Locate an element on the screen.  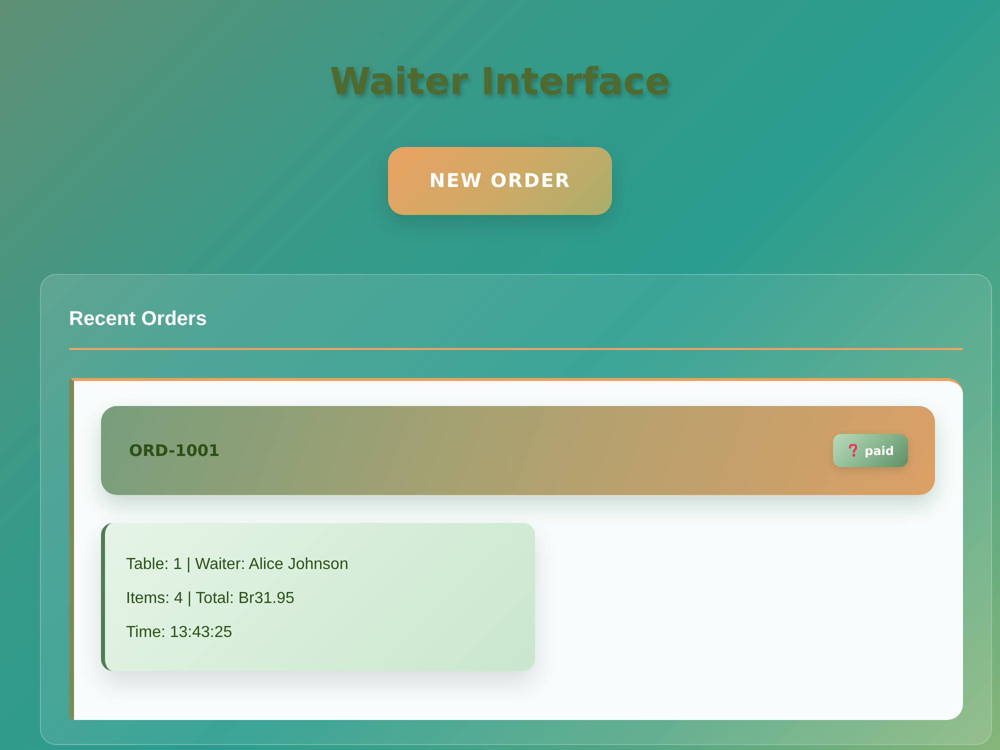
new-order-button: NEW ORDER is located at coordinates (500, 181).